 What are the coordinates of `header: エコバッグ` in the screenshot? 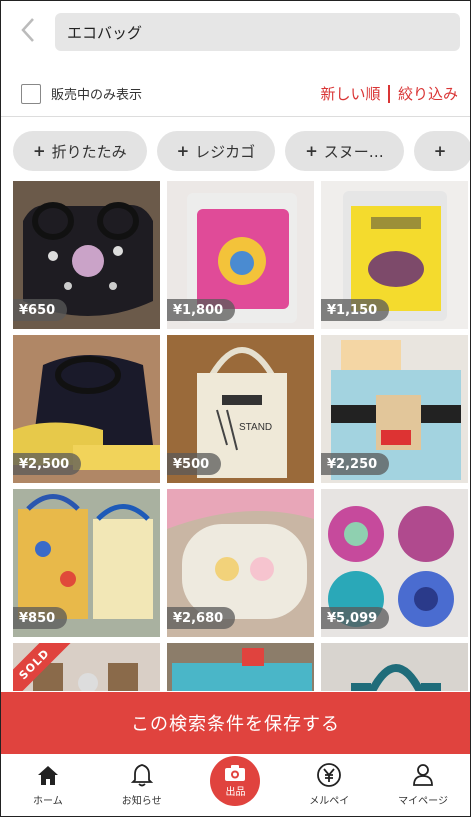 It's located at (235, 31).